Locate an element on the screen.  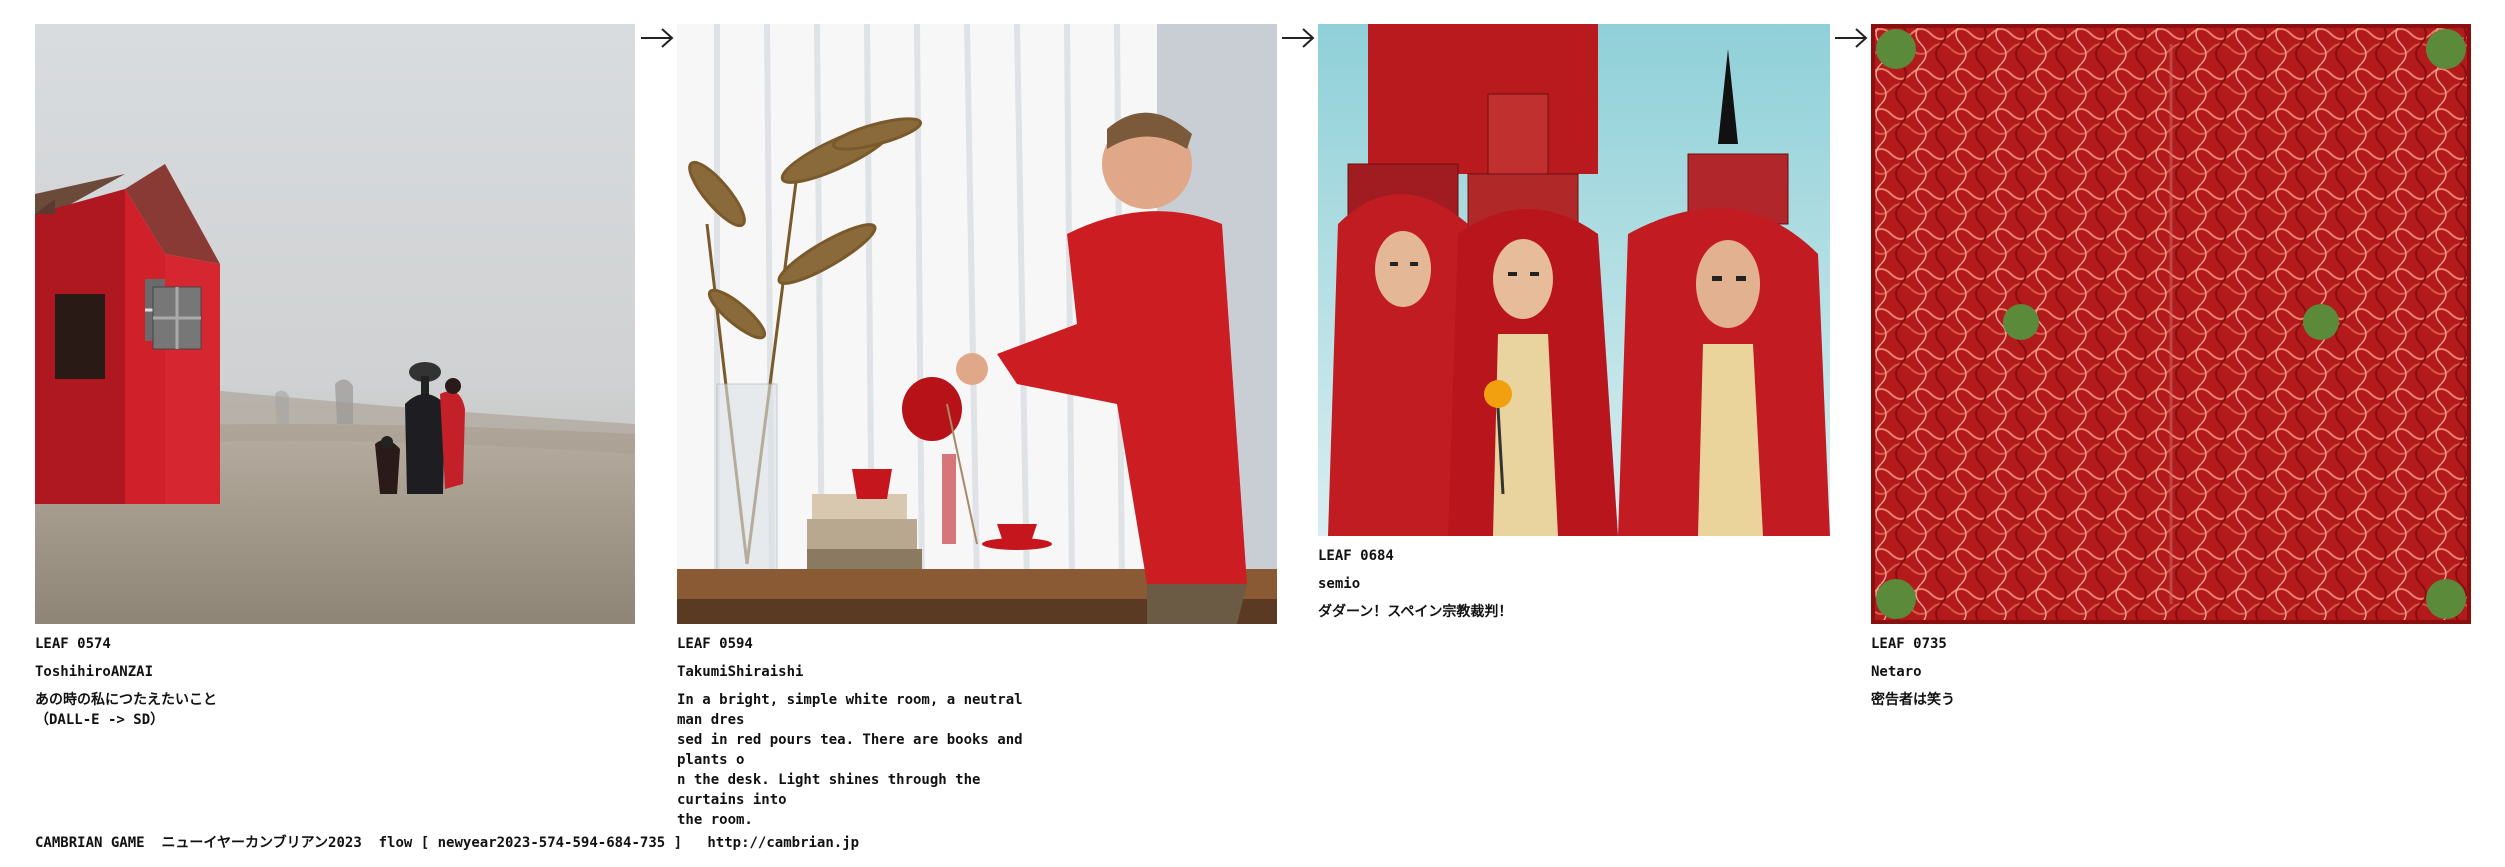
leaf-id: LEAF 0684 is located at coordinates (1356, 556).